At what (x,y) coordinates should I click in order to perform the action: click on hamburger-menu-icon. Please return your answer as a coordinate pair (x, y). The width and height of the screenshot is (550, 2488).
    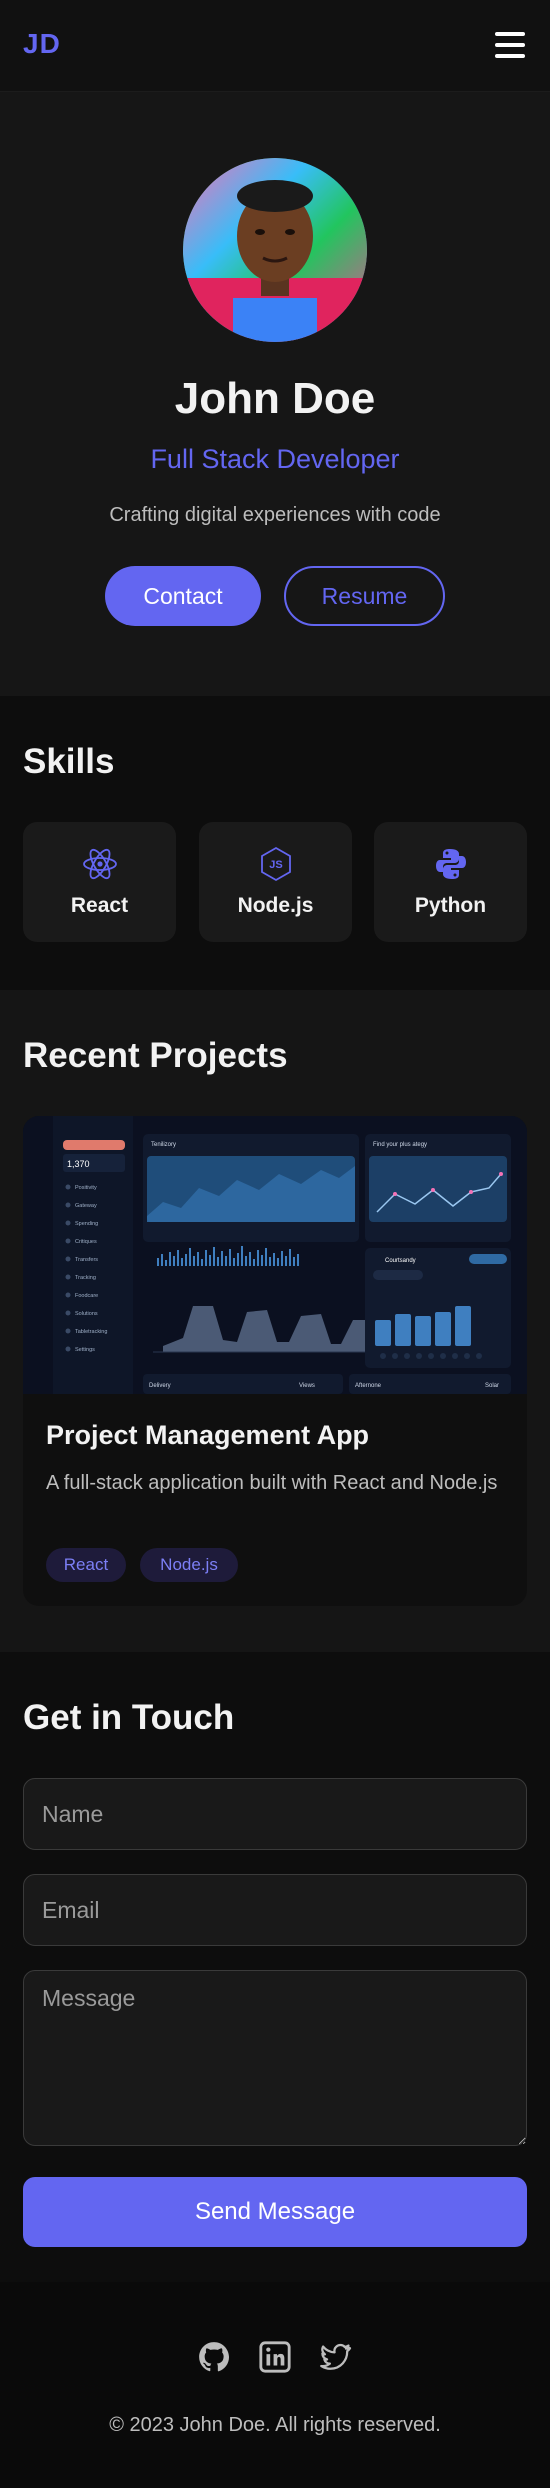
    Looking at the image, I should click on (511, 45).